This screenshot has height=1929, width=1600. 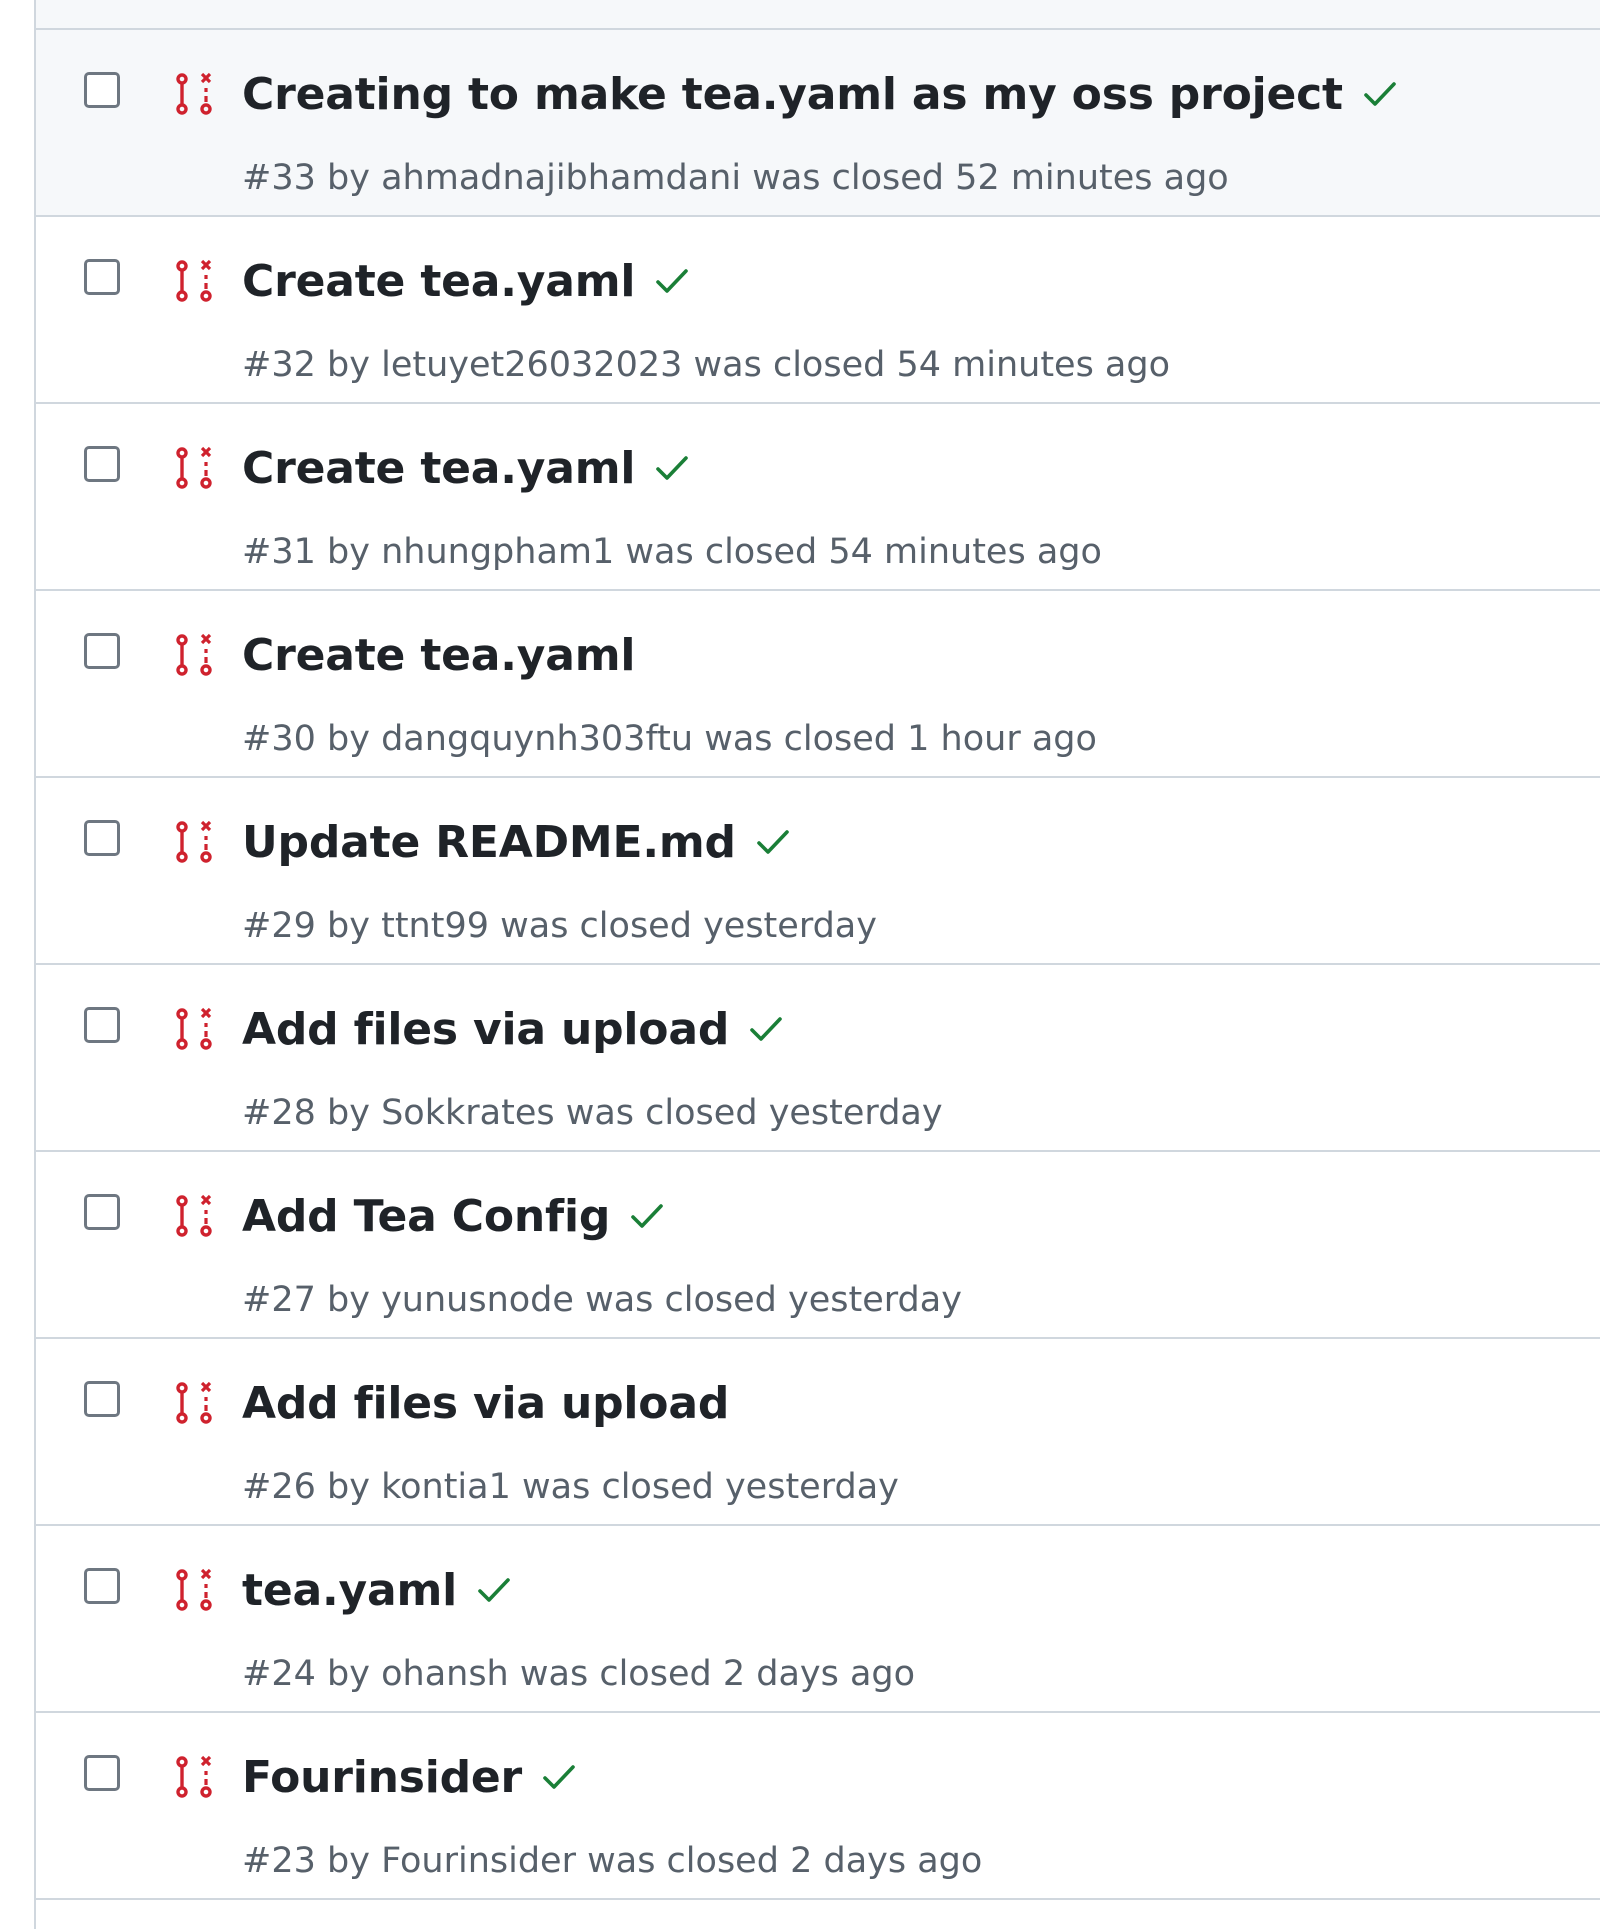 What do you see at coordinates (561, 178) in the screenshot?
I see `pr-author-link: ahmadnajibhamdani` at bounding box center [561, 178].